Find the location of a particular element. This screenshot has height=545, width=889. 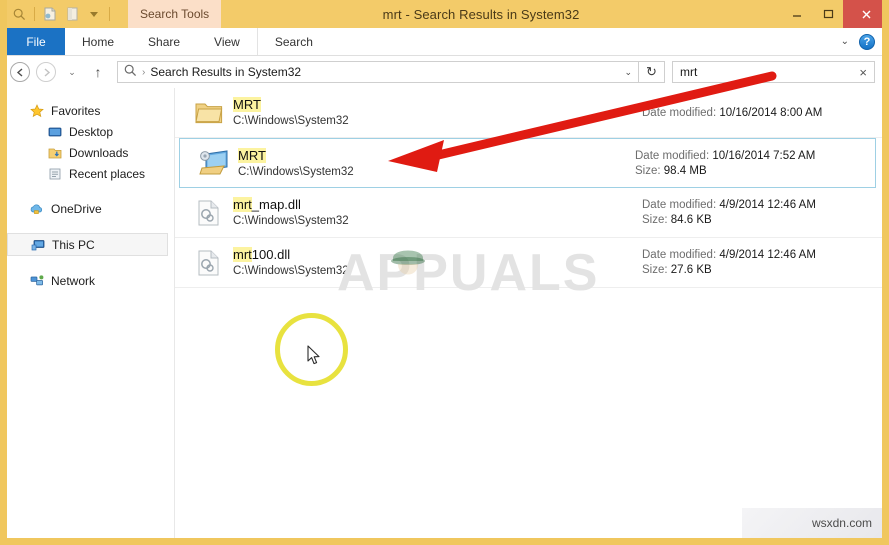

address-bar: › Search Results in System32 ⌄ is located at coordinates (378, 72).